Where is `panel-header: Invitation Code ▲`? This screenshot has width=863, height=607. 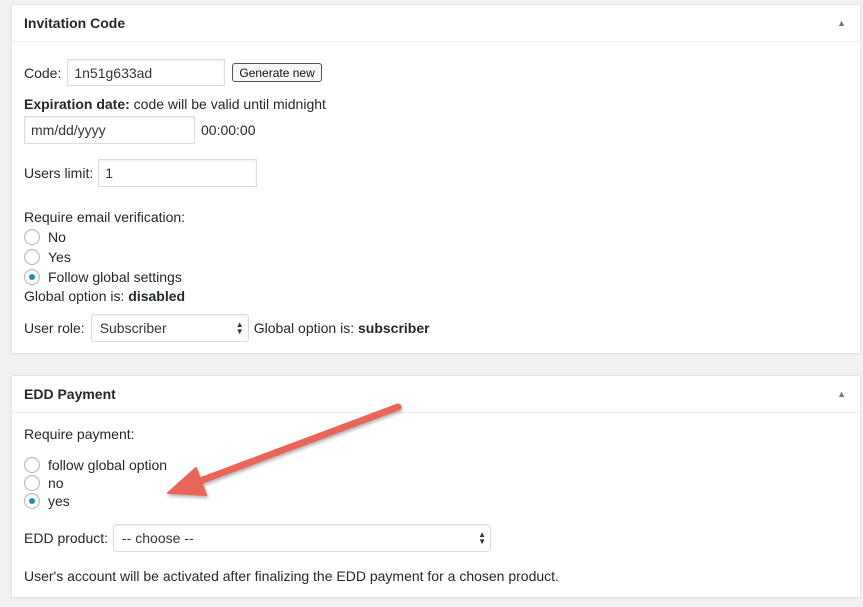 panel-header: Invitation Code ▲ is located at coordinates (436, 23).